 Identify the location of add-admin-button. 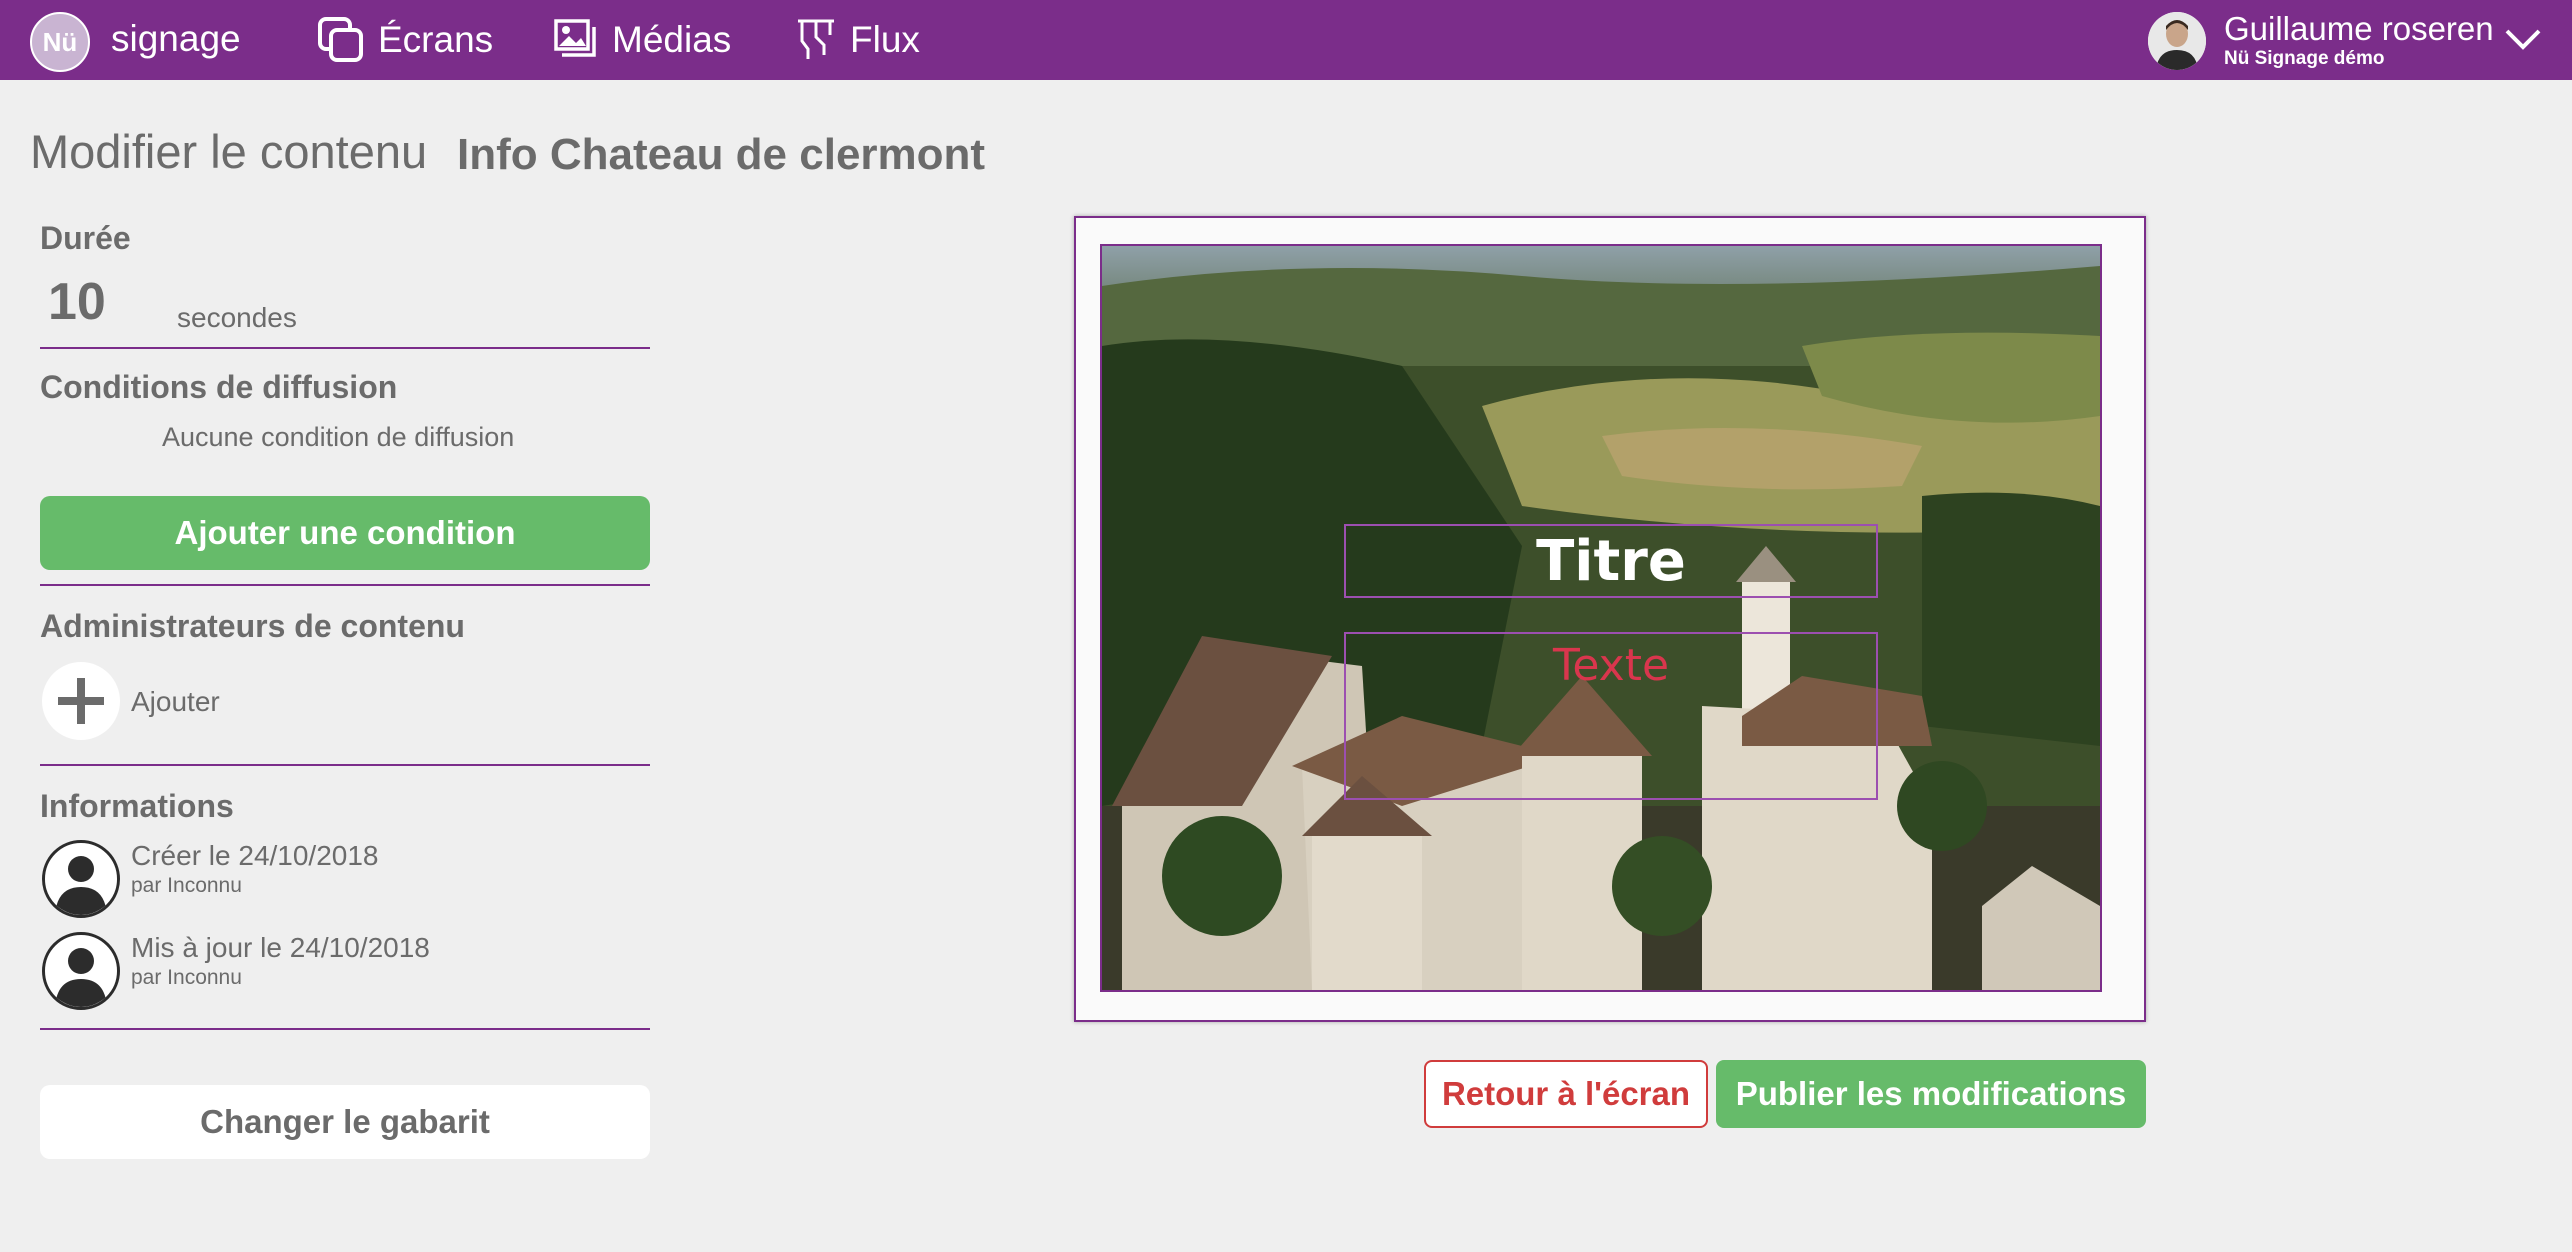
(81, 701).